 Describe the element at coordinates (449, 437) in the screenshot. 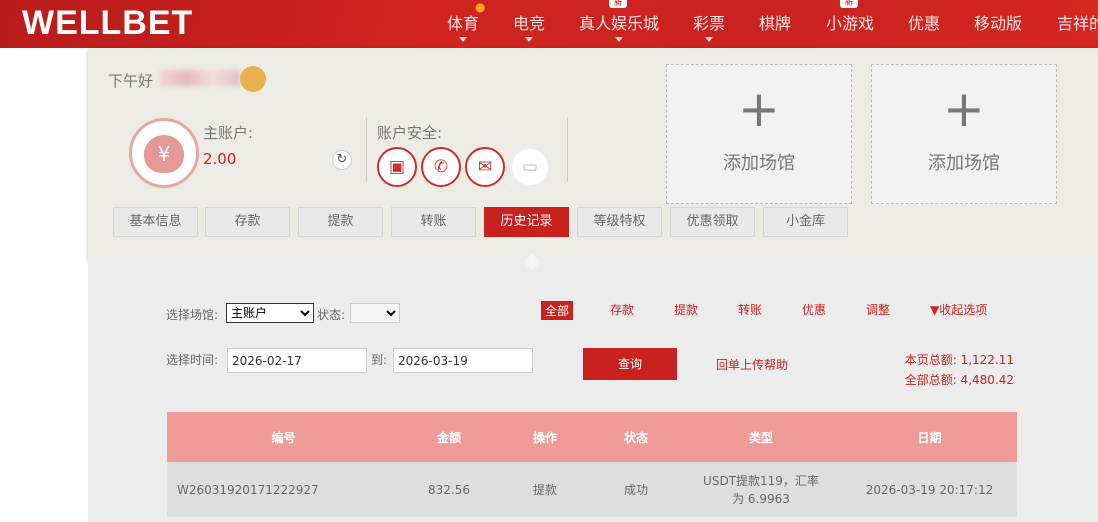

I see `col-amount: 金额` at that location.